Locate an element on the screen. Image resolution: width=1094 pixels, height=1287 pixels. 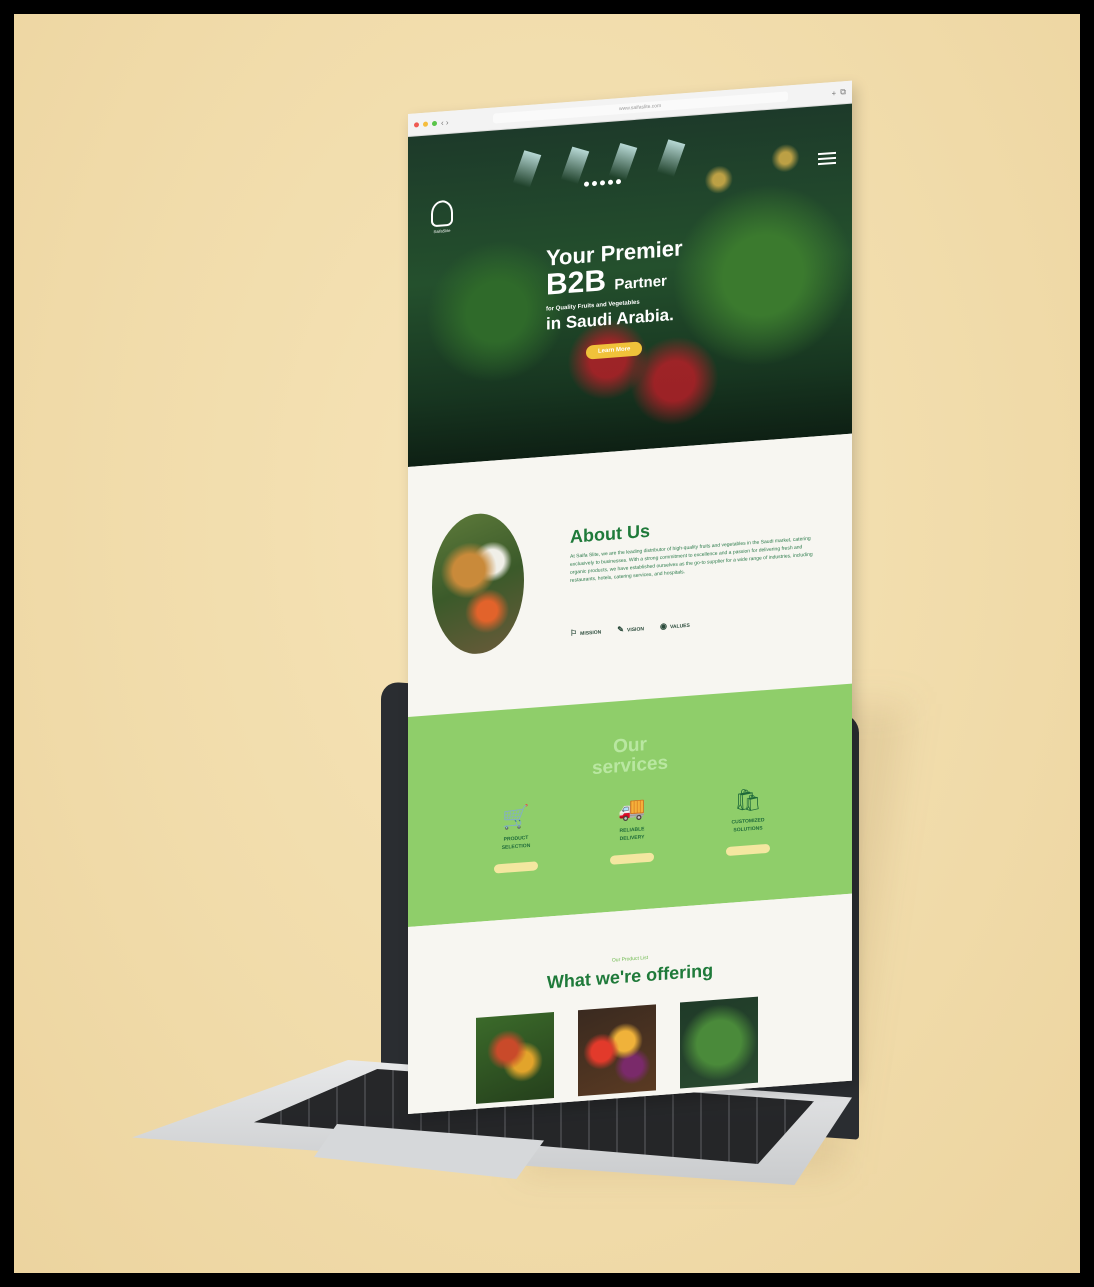
service-label: PRODUCT SELECTION is located at coordinates (516, 842).